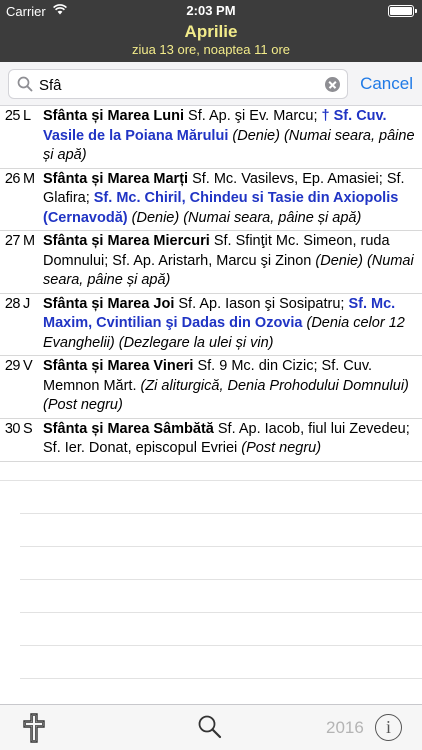 This screenshot has width=422, height=750. I want to click on cross-icon, so click(34, 728).